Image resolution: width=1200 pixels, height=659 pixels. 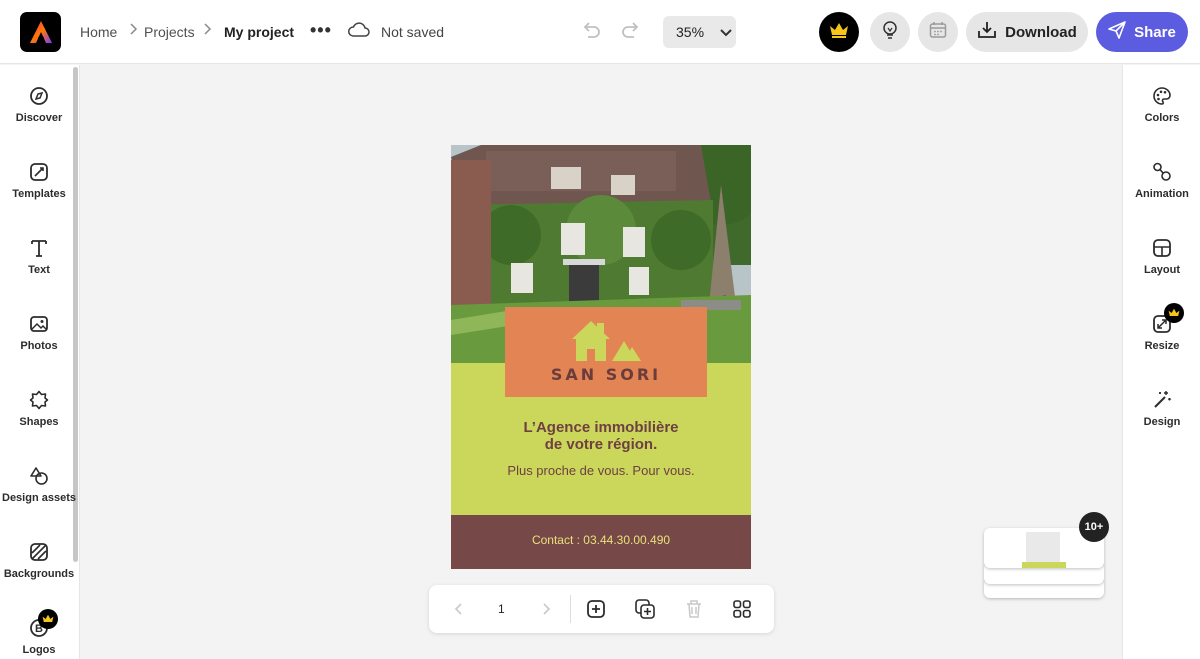 I want to click on sidebar-item-backgrounds: Backgrounds, so click(x=39, y=560).